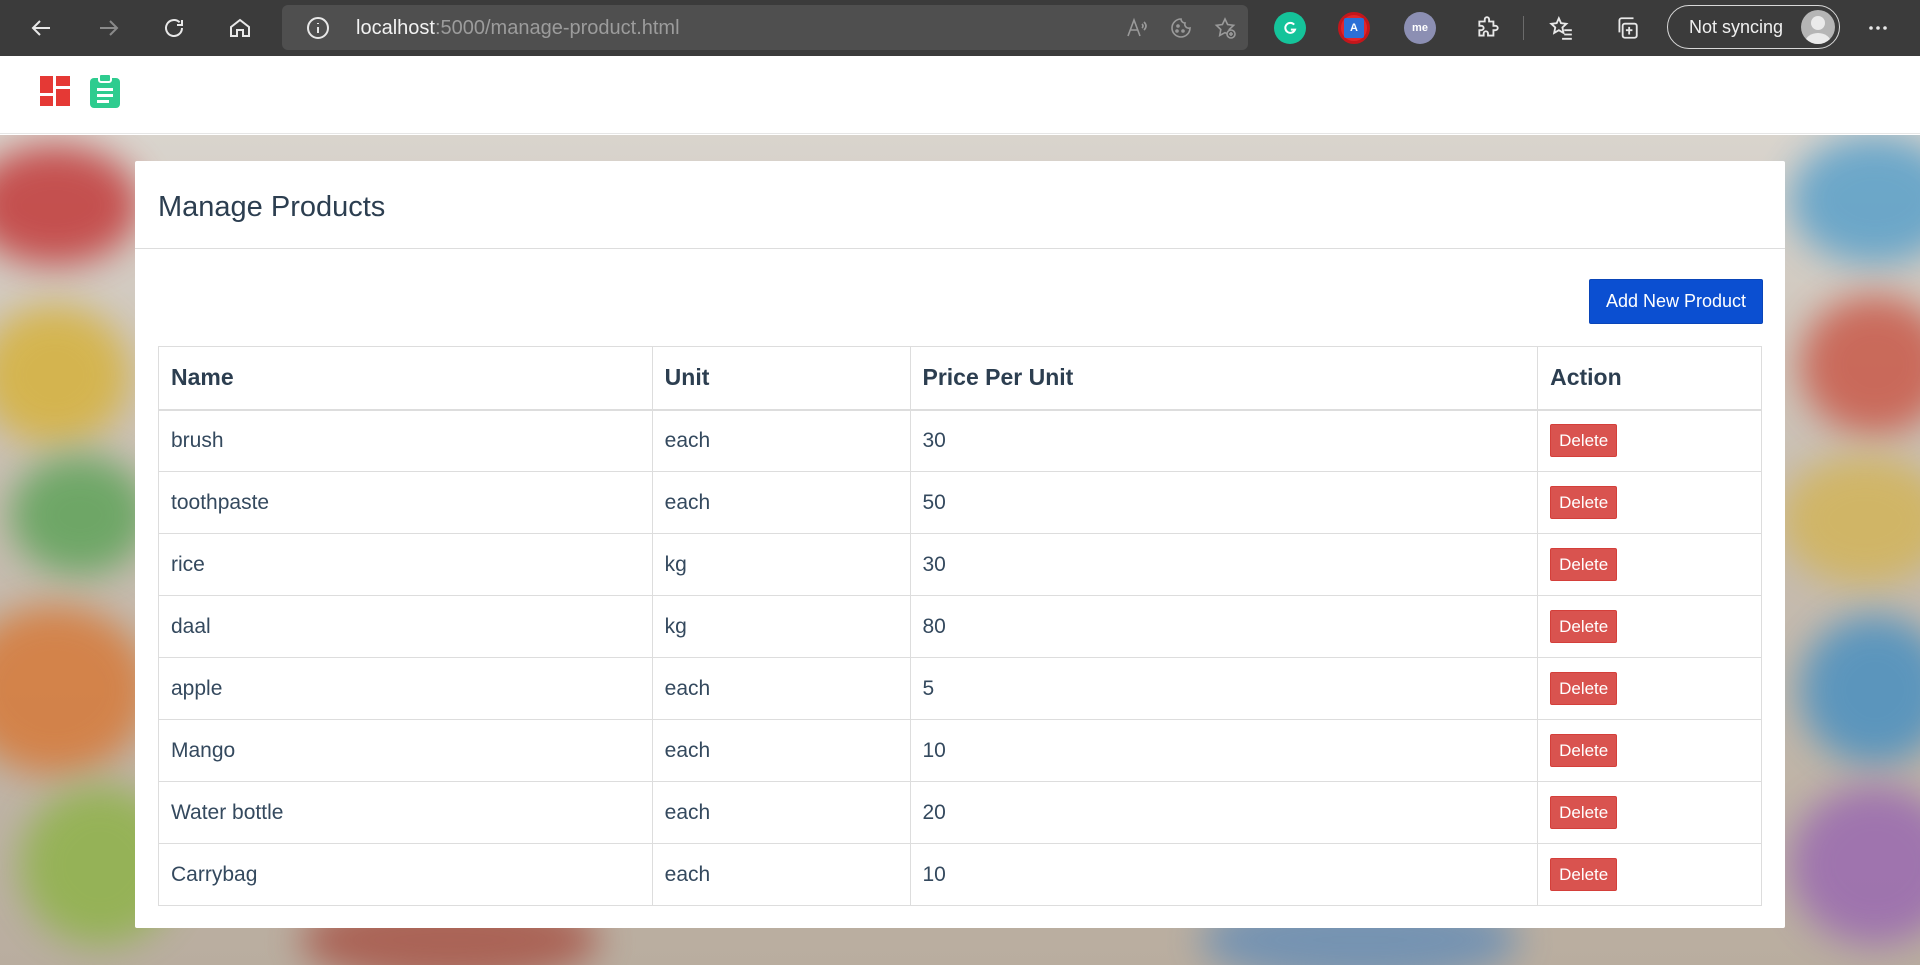 This screenshot has width=1920, height=965. I want to click on url-text: localhost:5000/manage-product.html, so click(518, 28).